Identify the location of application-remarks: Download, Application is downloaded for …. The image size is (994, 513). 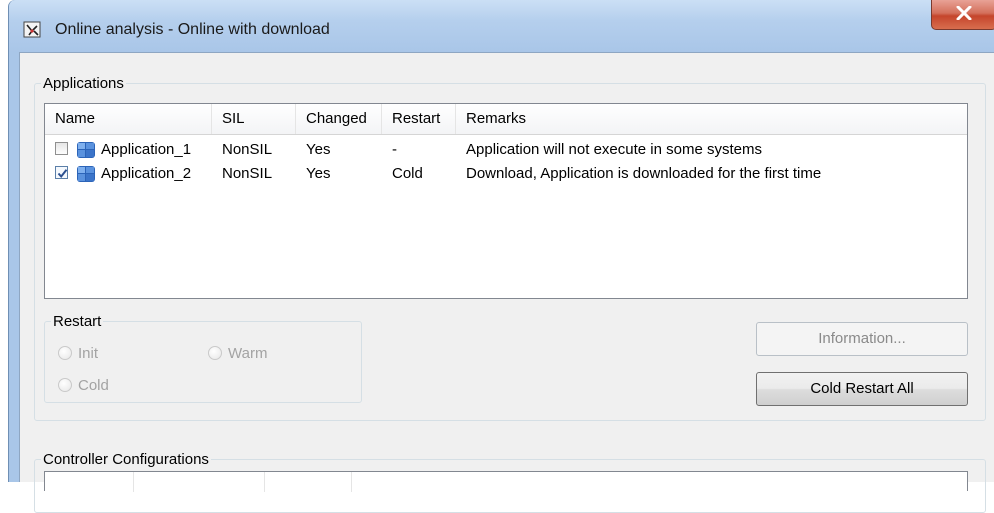
(644, 173).